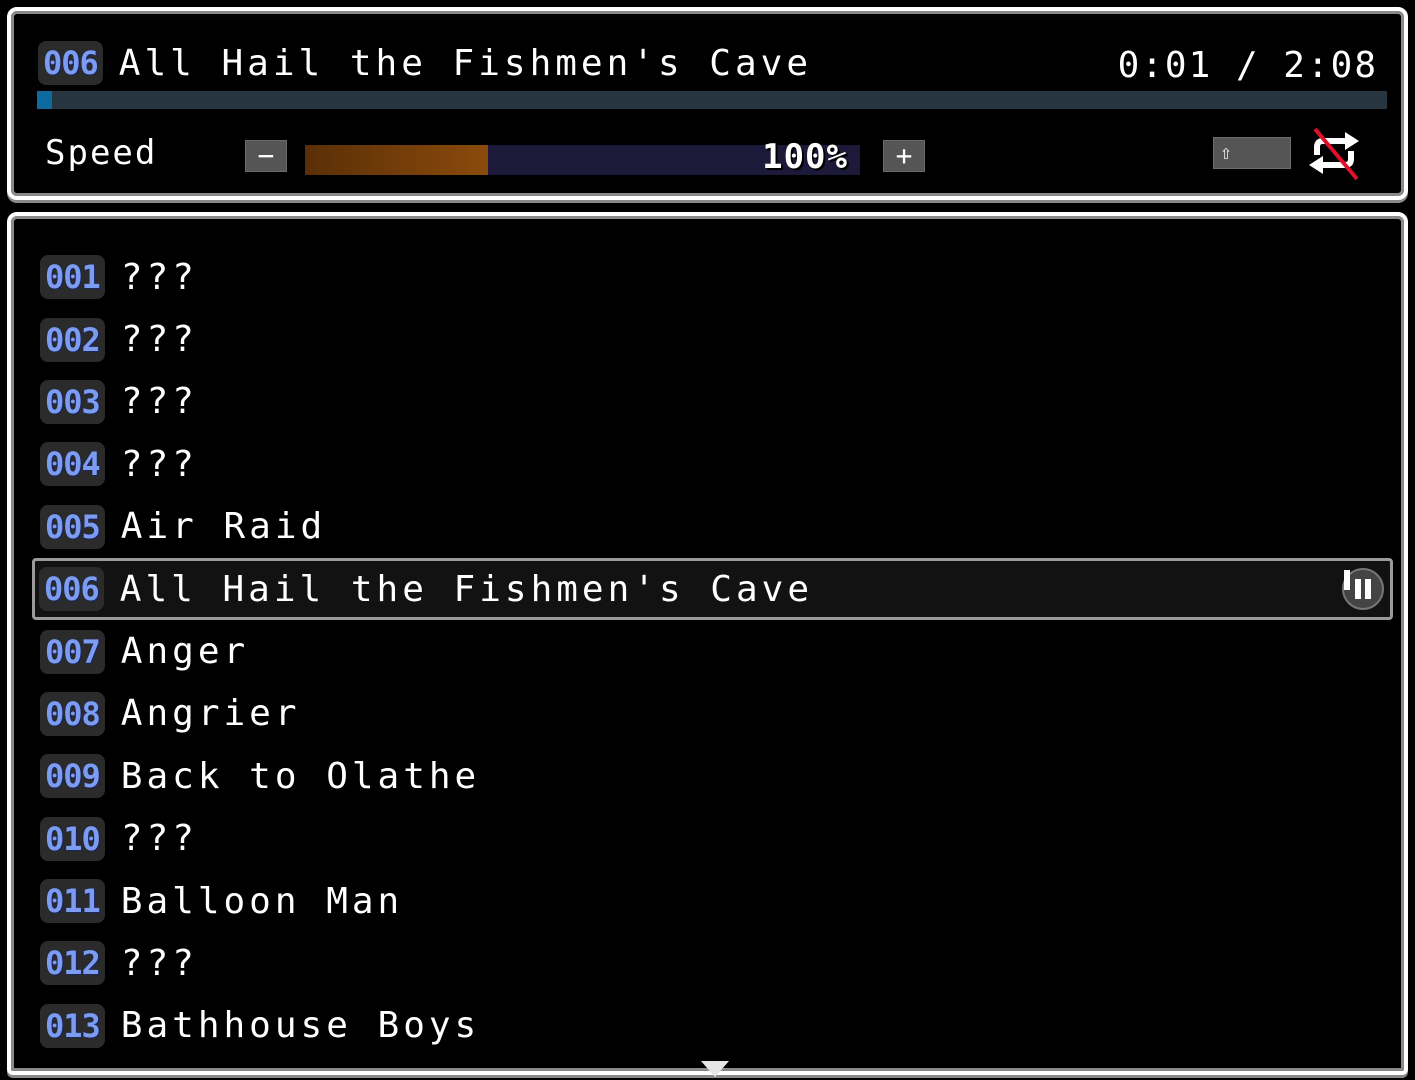 Image resolution: width=1415 pixels, height=1080 pixels. Describe the element at coordinates (72, 901) in the screenshot. I see `track-number: 011` at that location.